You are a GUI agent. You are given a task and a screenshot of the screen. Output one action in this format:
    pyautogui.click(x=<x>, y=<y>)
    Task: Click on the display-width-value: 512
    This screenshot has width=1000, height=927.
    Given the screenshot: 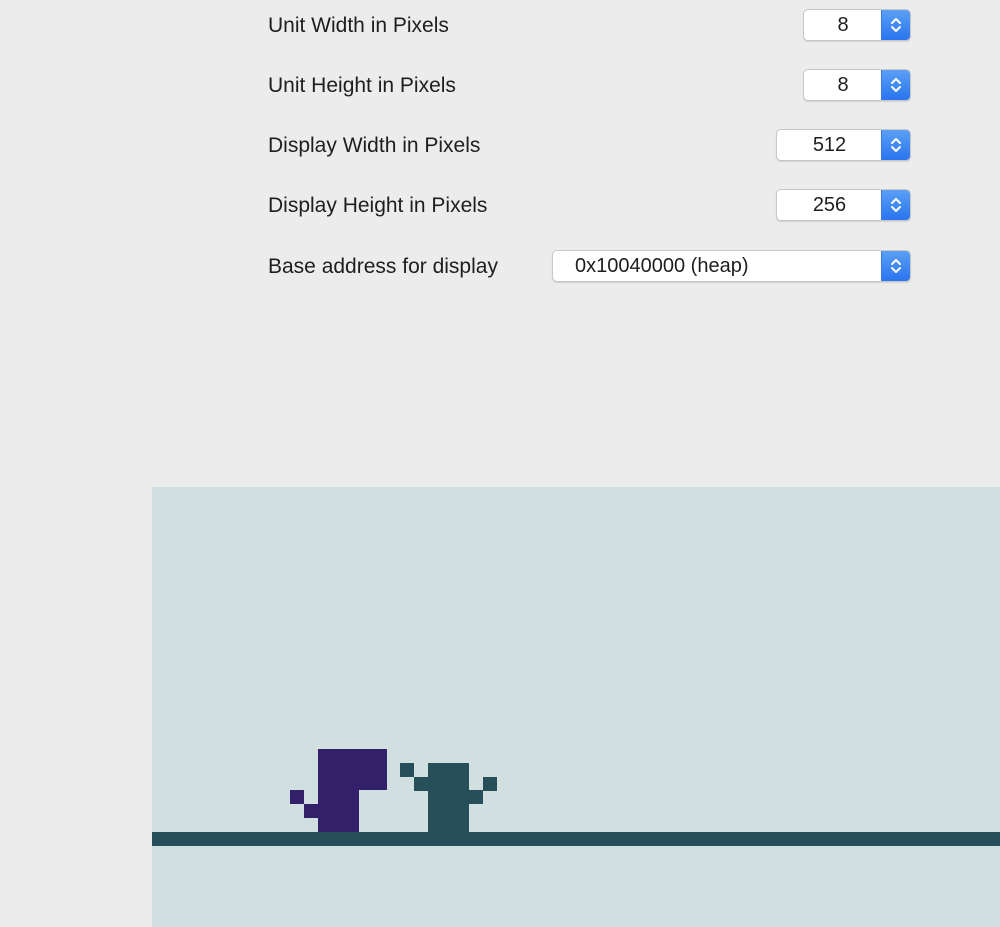 What is the action you would take?
    pyautogui.click(x=829, y=144)
    